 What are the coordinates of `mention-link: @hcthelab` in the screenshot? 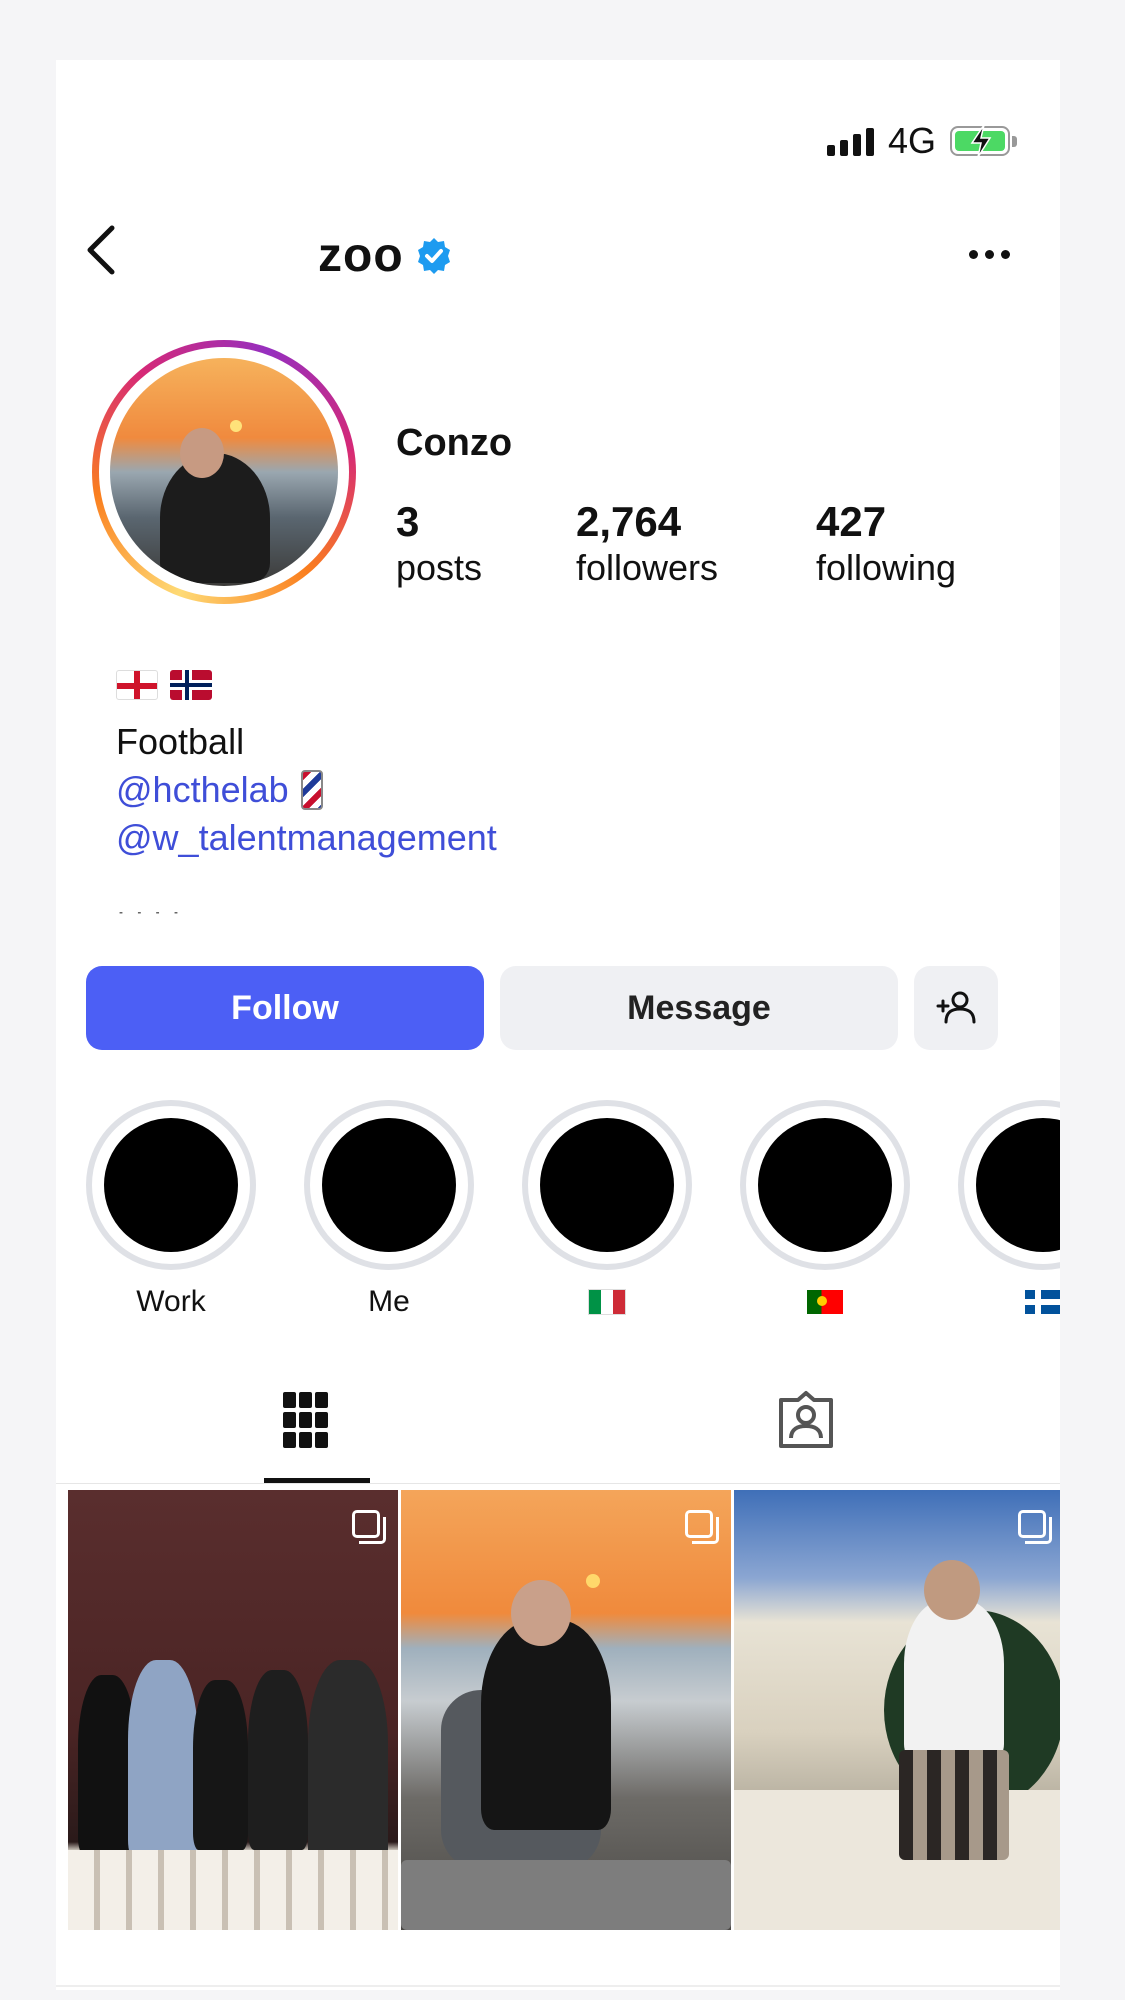 It's located at (202, 790).